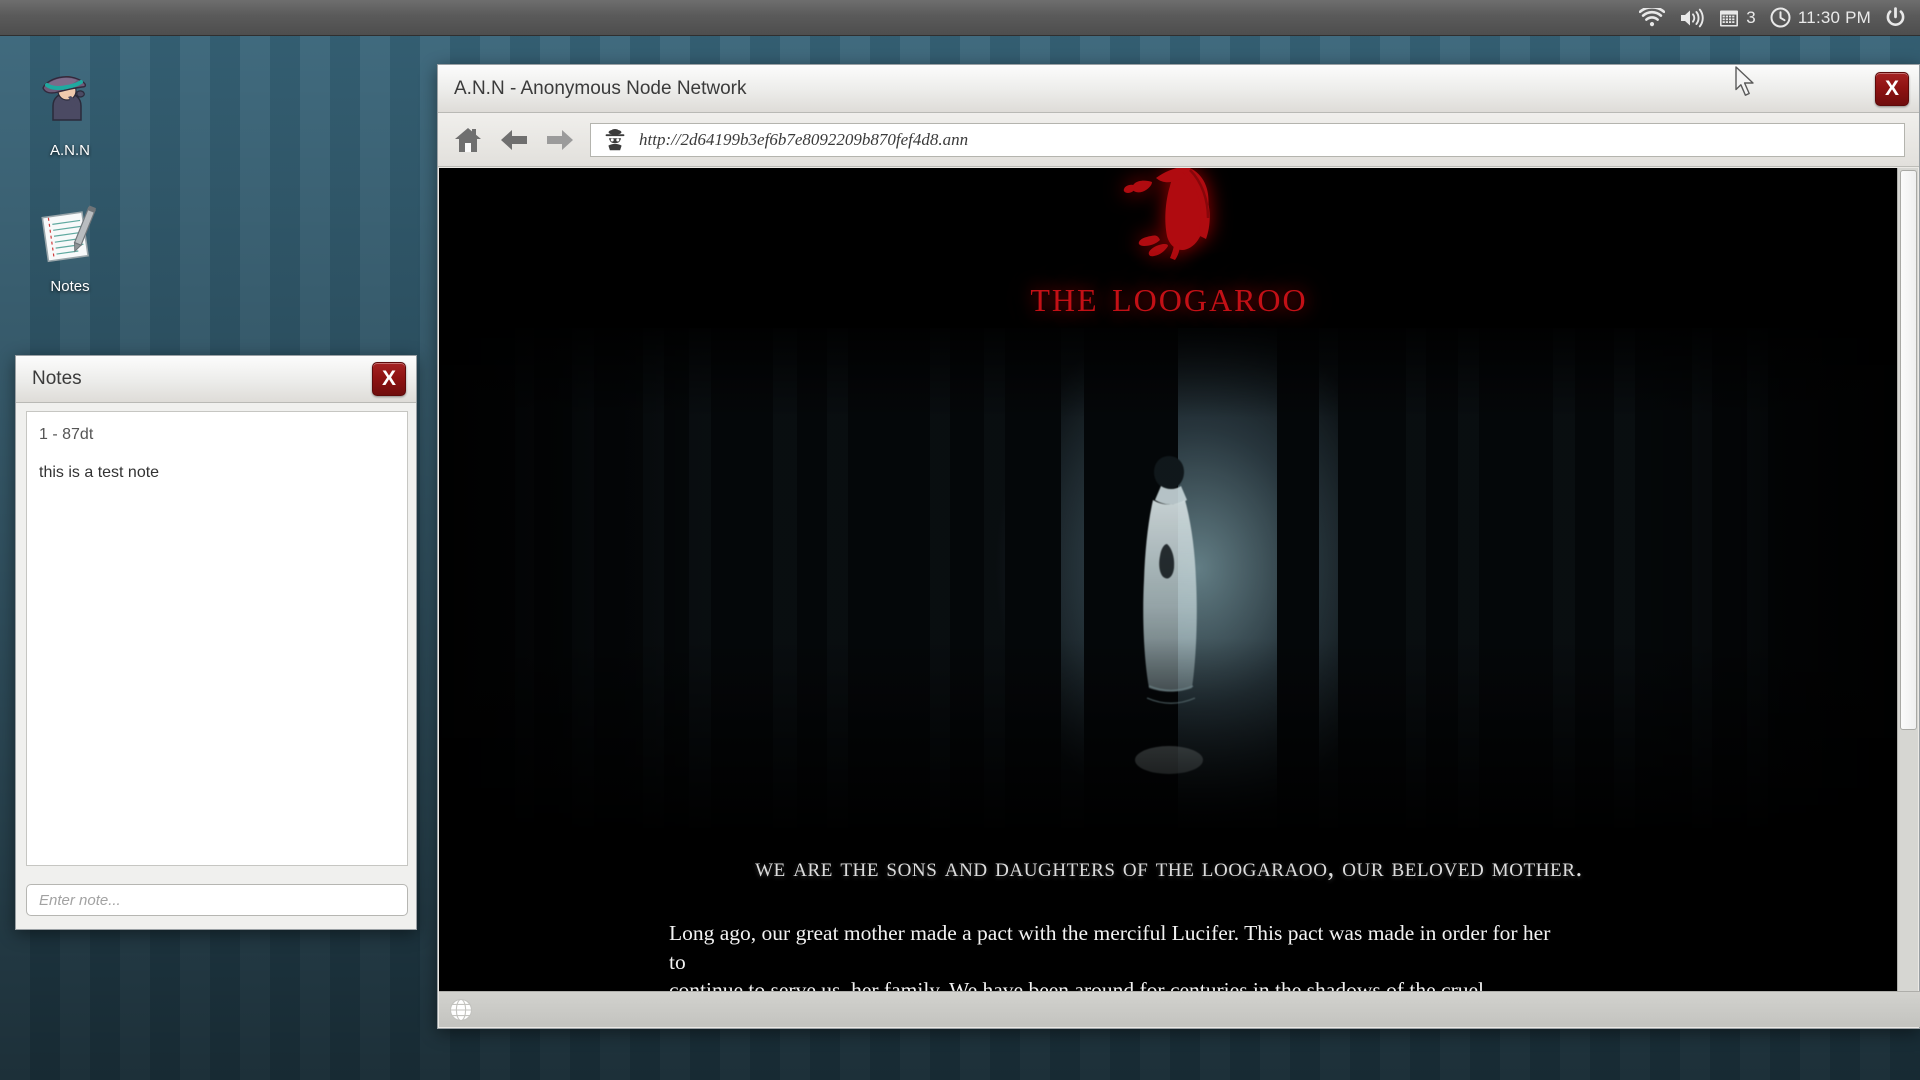  I want to click on forward-arrow-icon, so click(560, 139).